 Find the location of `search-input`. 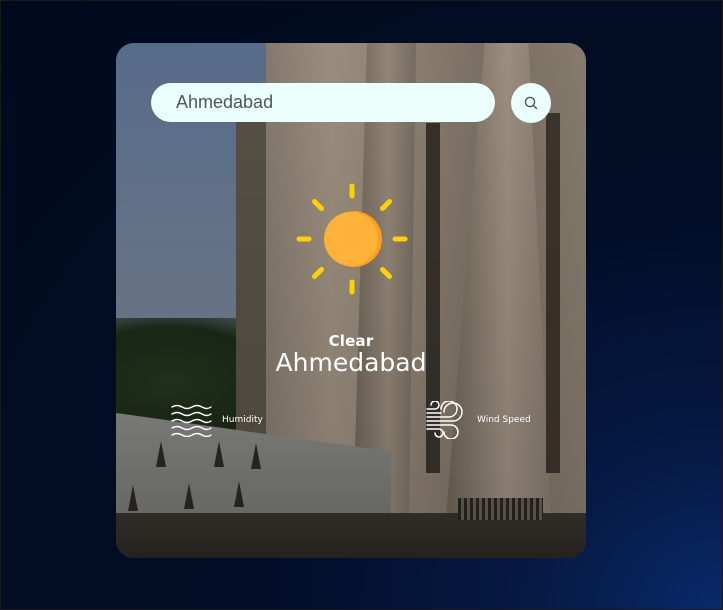

search-input is located at coordinates (323, 102).